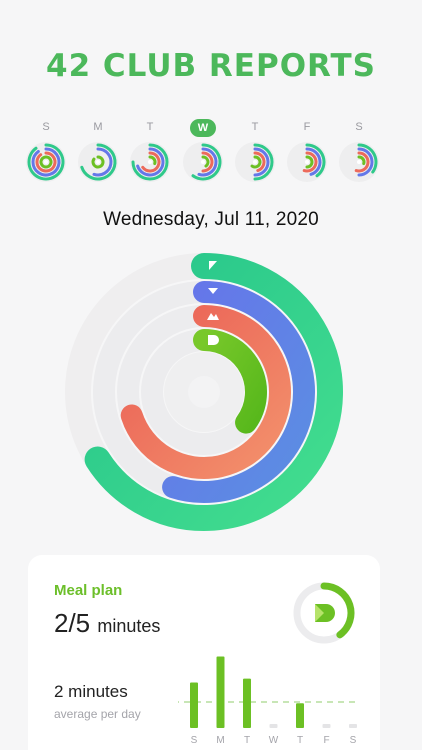 The width and height of the screenshot is (422, 750). Describe the element at coordinates (326, 740) in the screenshot. I see `x-tick-label: F` at that location.